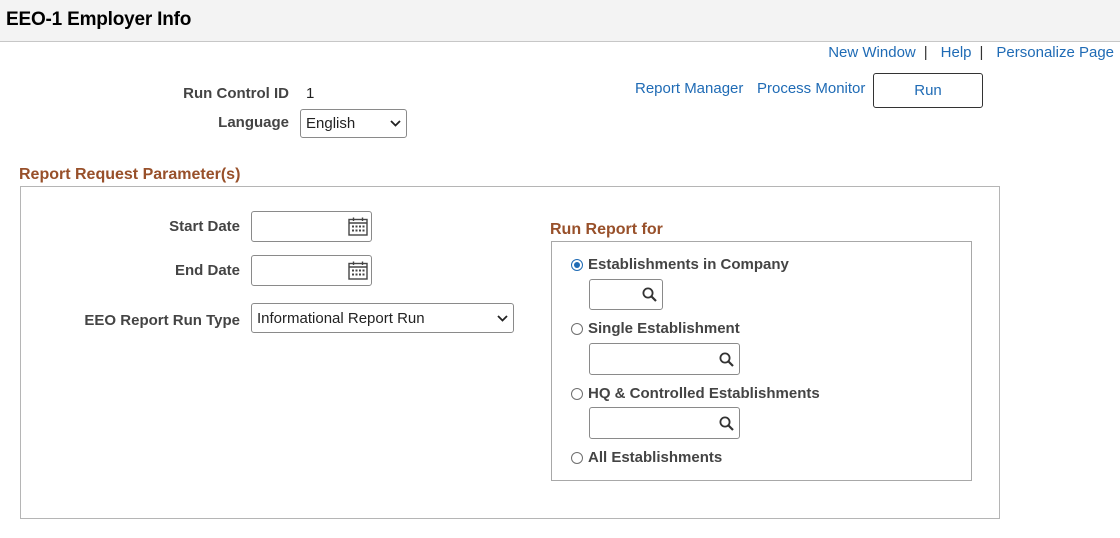  What do you see at coordinates (606, 229) in the screenshot?
I see `run-report-for-title: Run Report for` at bounding box center [606, 229].